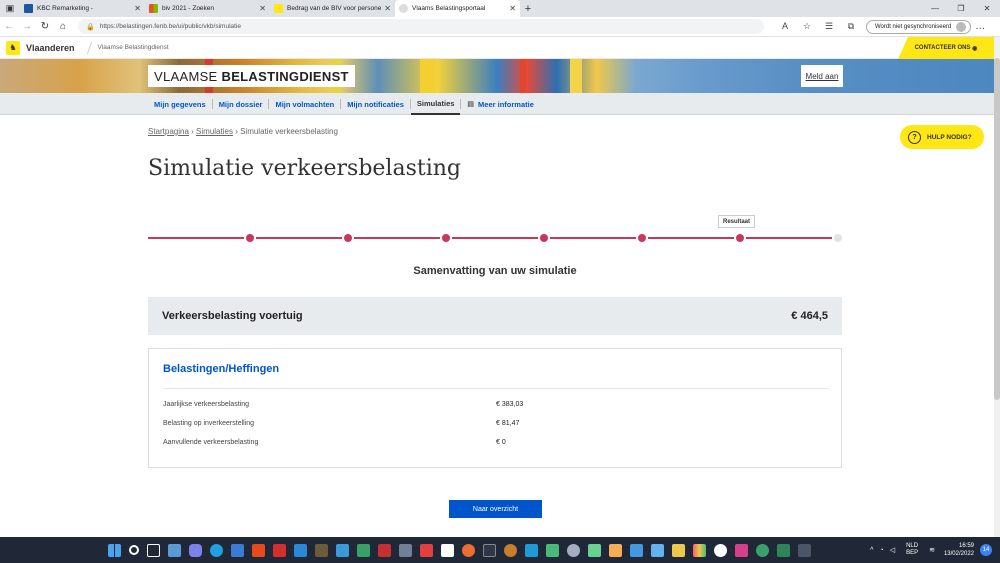 Image resolution: width=1000 pixels, height=563 pixels. I want to click on acrobat-icon, so click(279, 550).